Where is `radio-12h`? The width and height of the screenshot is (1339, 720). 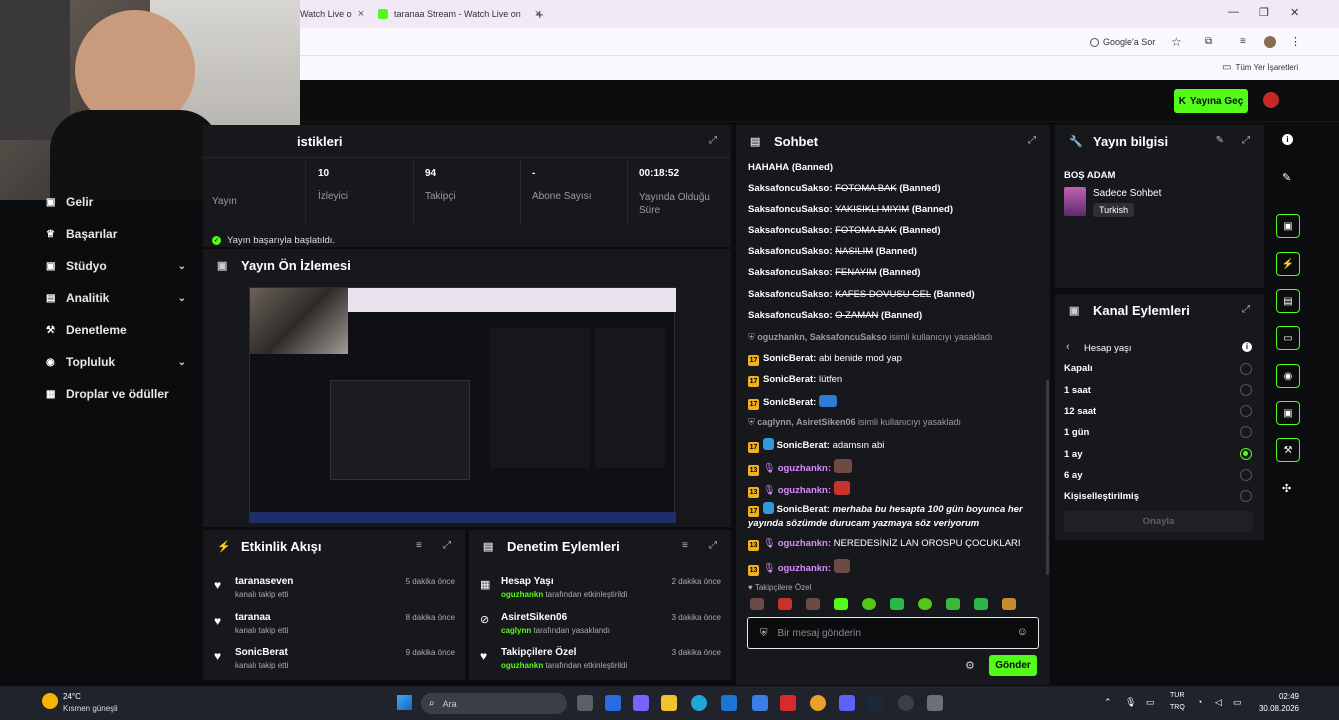
radio-12h is located at coordinates (1246, 411).